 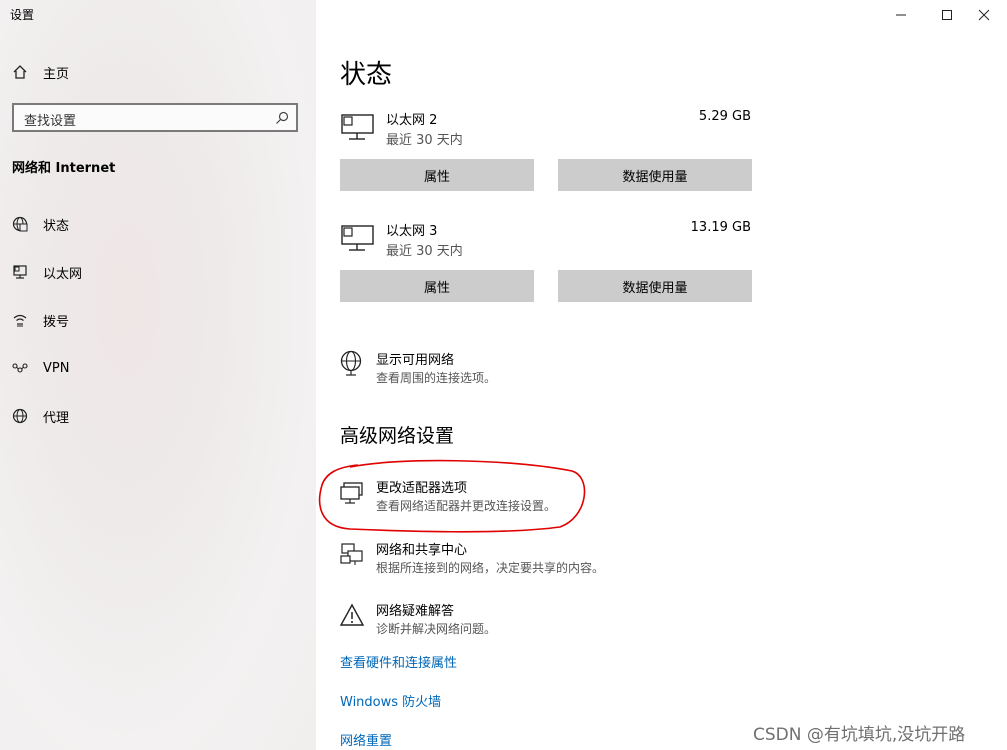 I want to click on annotation-circle, so click(x=452, y=496).